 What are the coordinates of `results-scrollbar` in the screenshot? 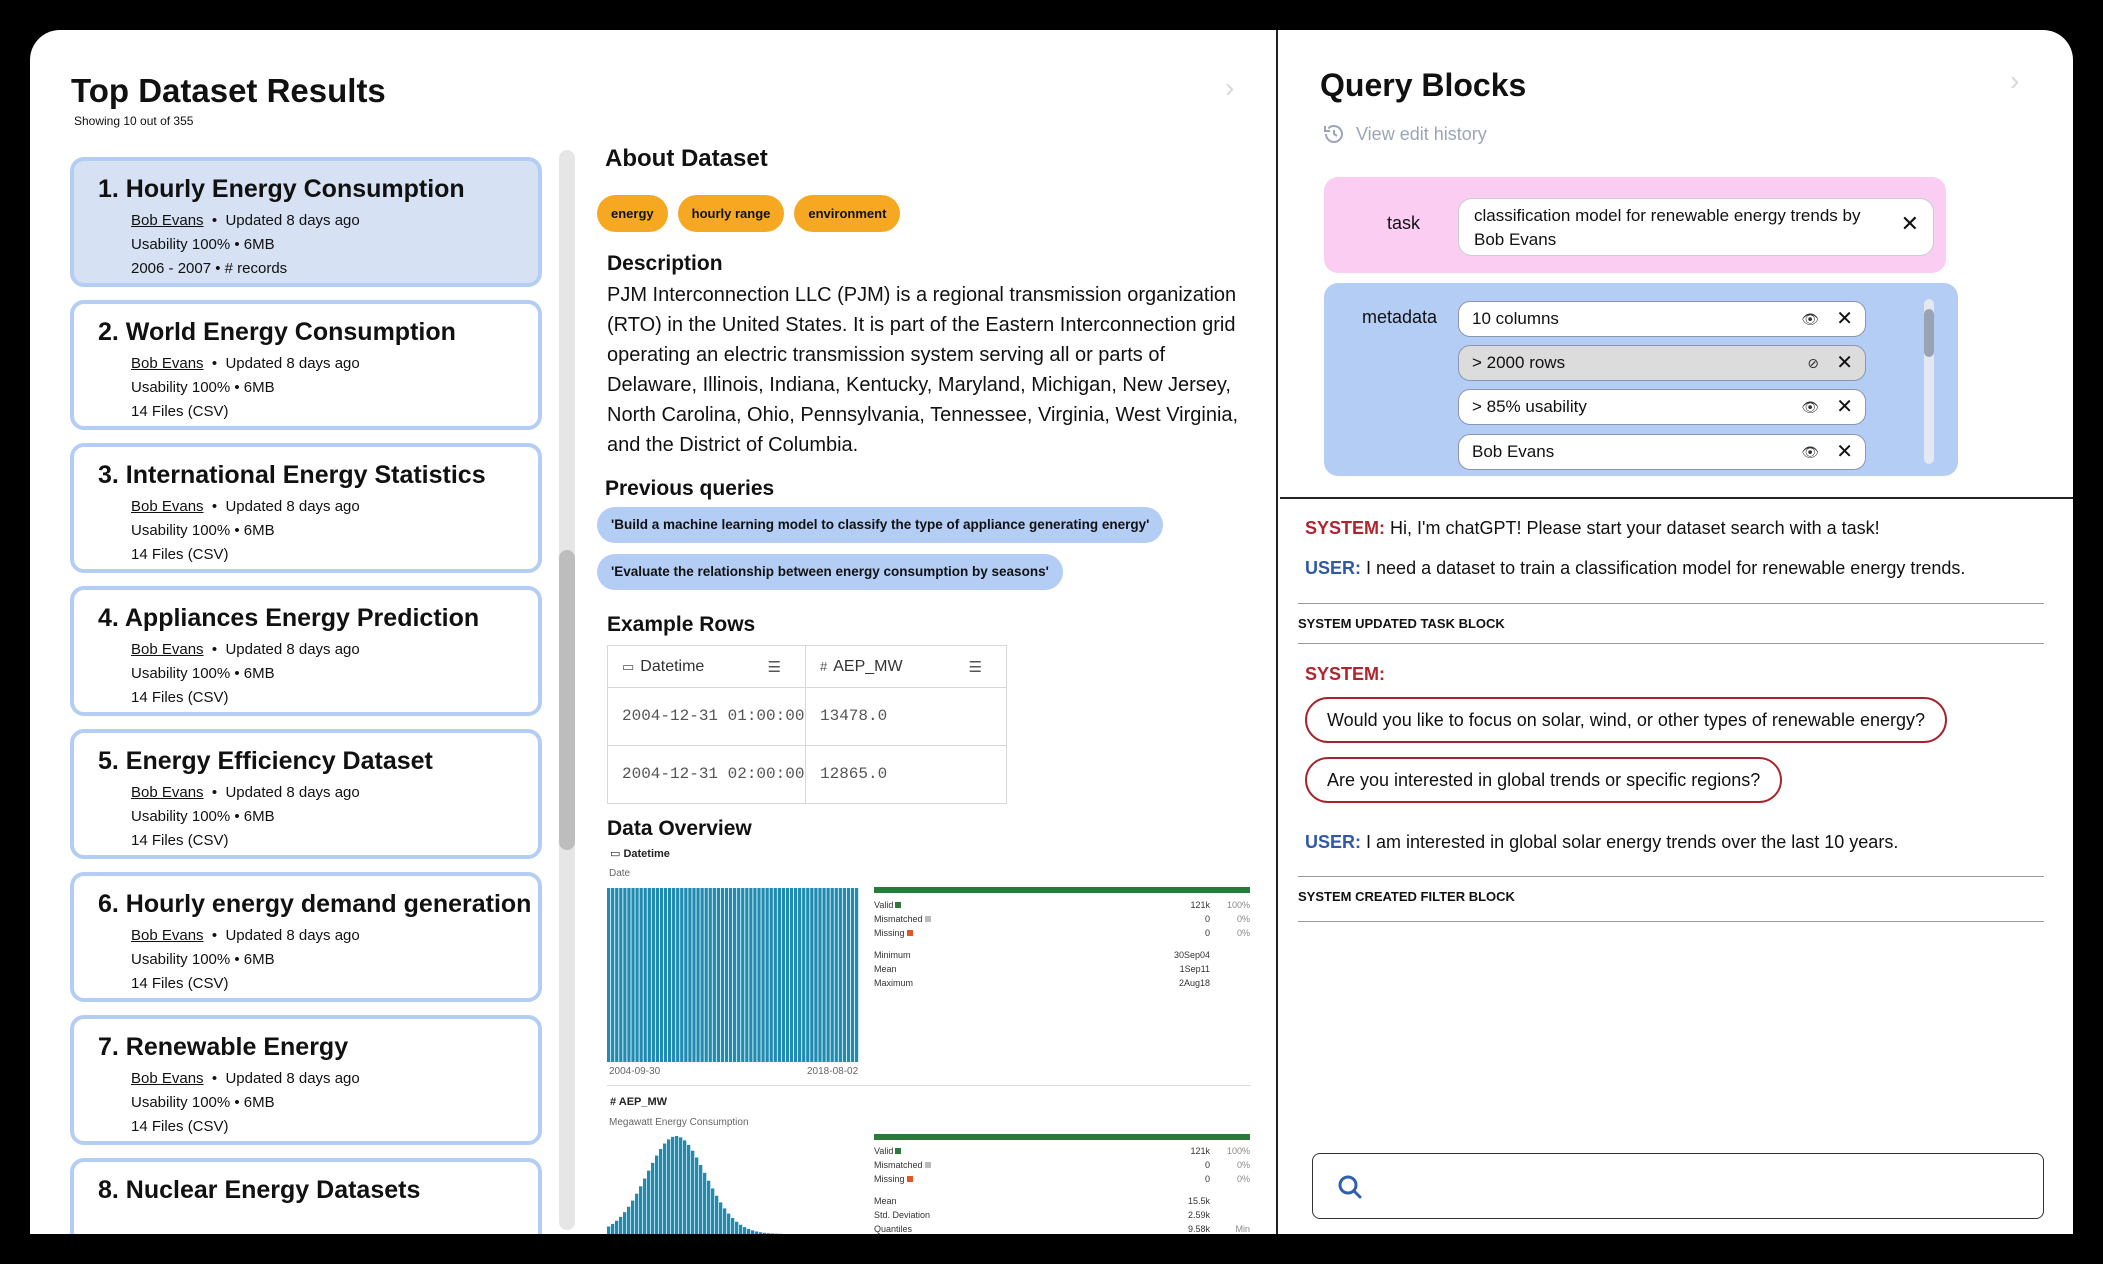 It's located at (567, 690).